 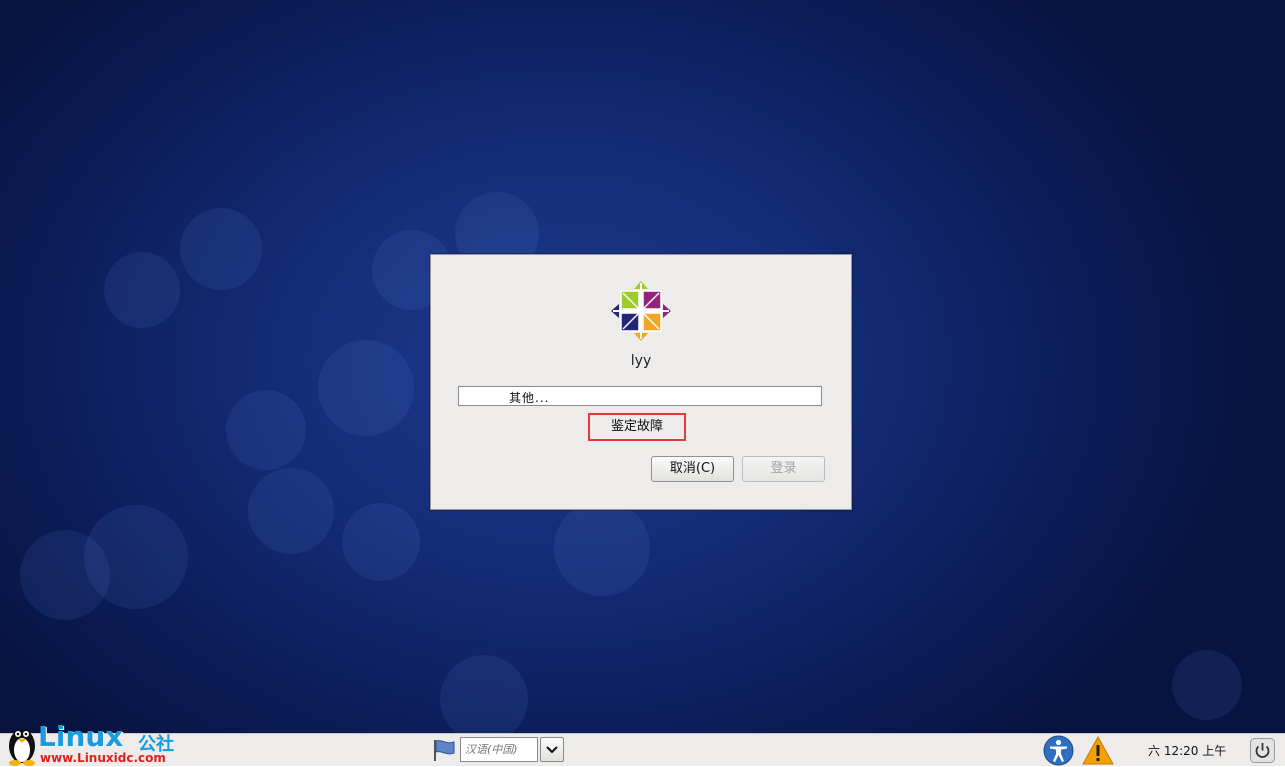 What do you see at coordinates (1187, 750) in the screenshot?
I see `clock: 六 12:20 上午` at bounding box center [1187, 750].